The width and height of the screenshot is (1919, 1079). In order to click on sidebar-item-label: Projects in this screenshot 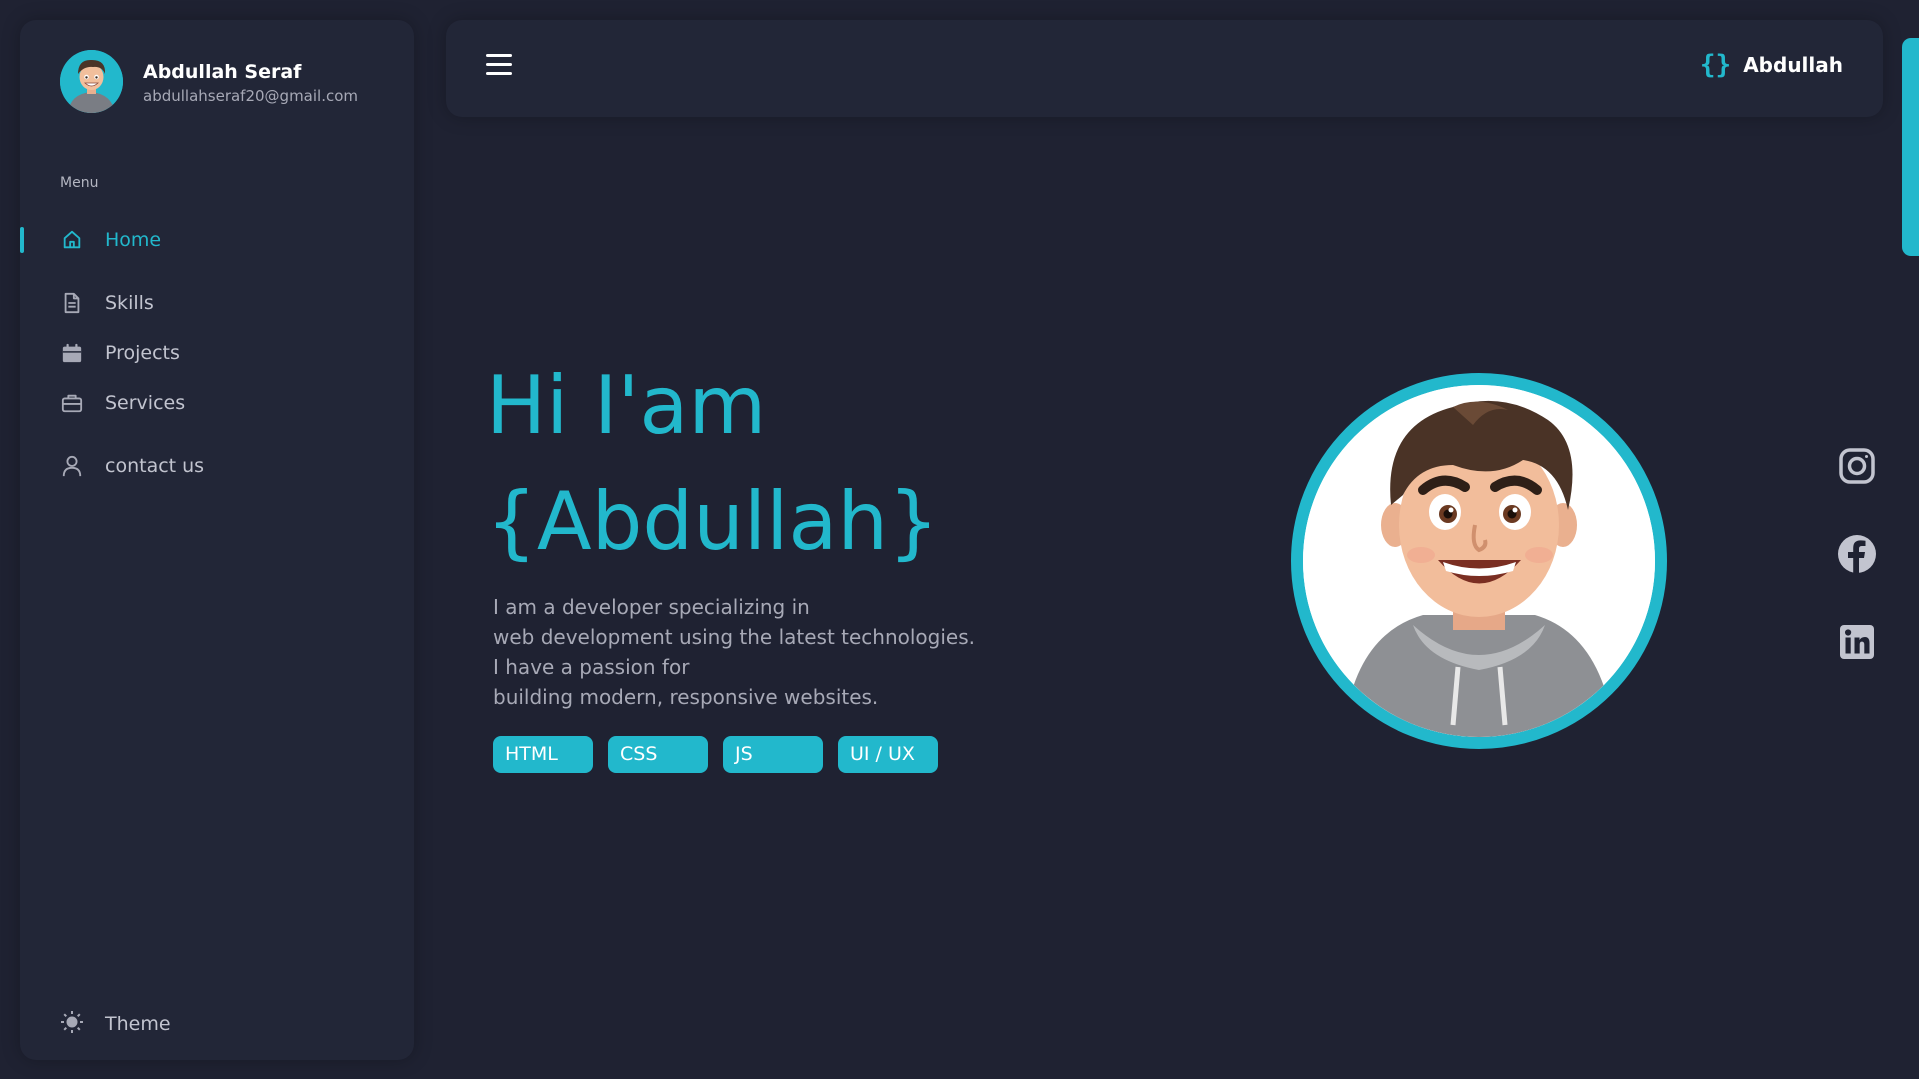, I will do `click(142, 353)`.